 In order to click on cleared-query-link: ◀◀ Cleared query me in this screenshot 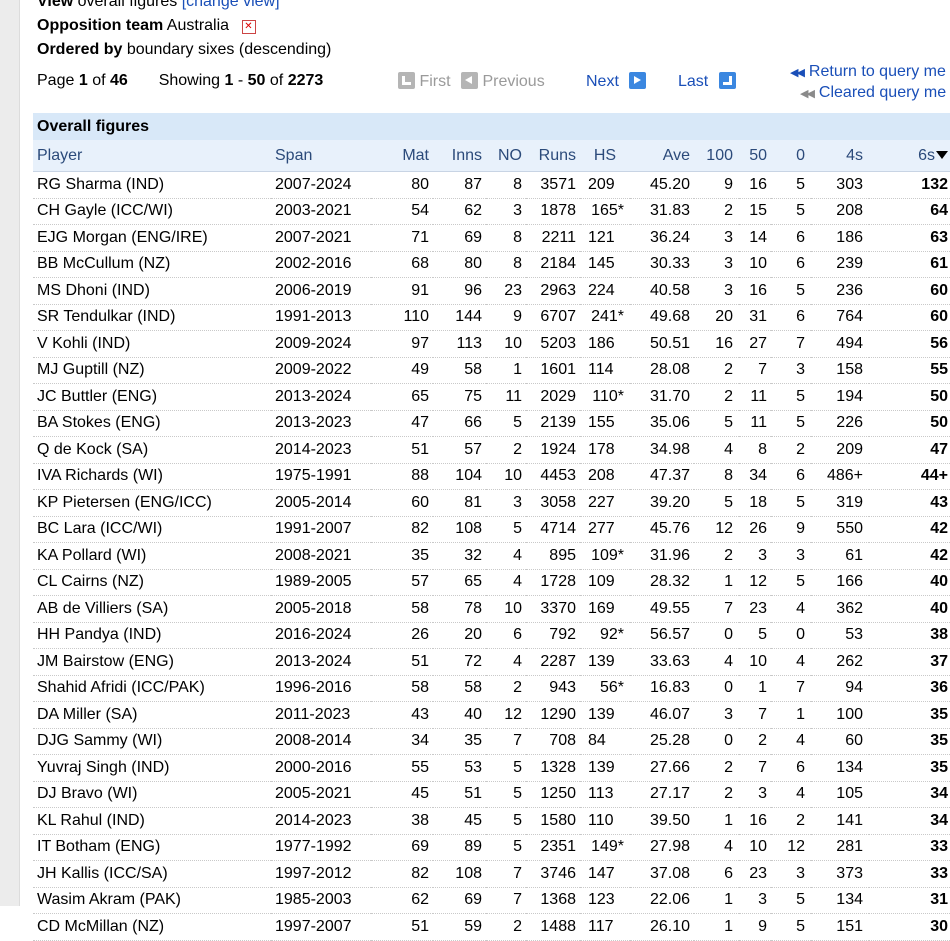, I will do `click(868, 93)`.